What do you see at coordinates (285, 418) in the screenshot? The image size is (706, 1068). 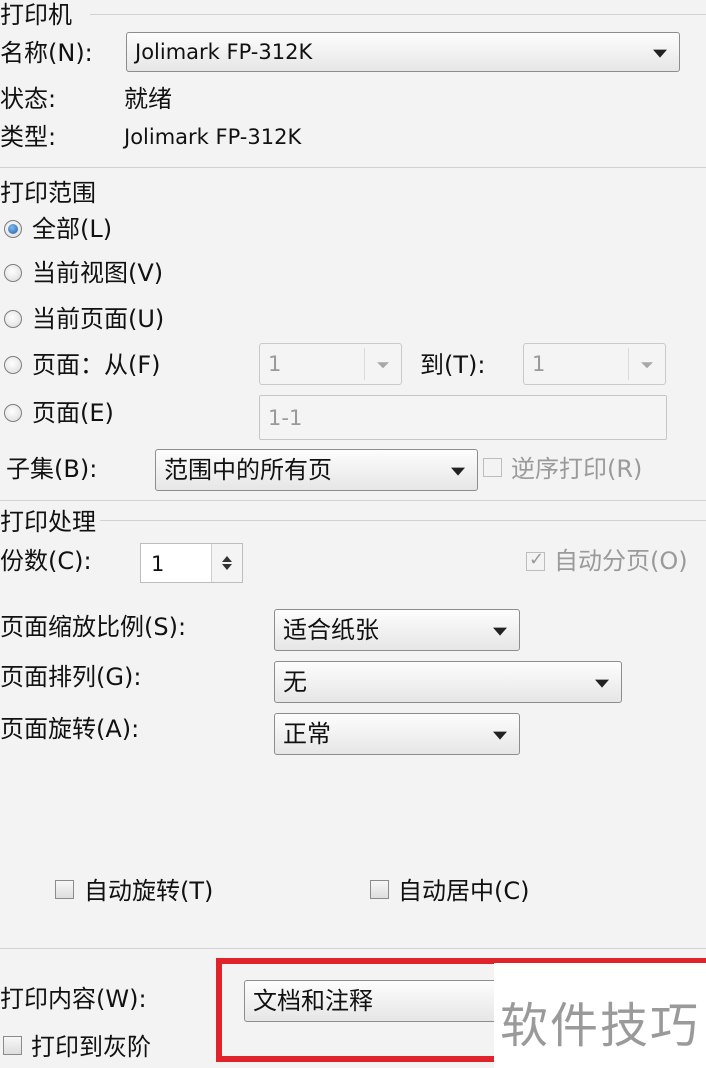 I see `range-pages-value: 1-1` at bounding box center [285, 418].